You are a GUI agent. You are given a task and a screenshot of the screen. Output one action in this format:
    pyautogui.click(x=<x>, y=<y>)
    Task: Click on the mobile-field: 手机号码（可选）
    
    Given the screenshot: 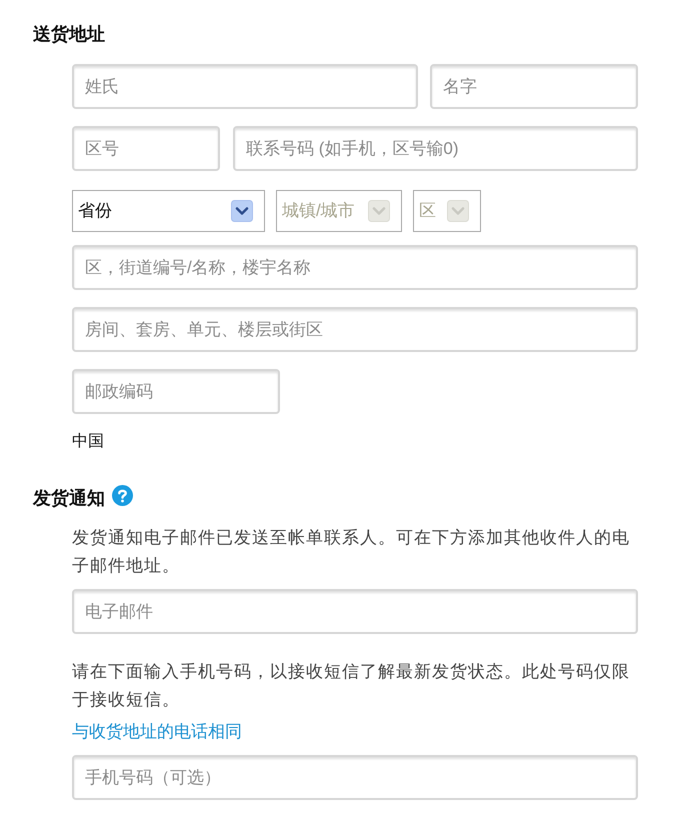 What is the action you would take?
    pyautogui.click(x=355, y=777)
    